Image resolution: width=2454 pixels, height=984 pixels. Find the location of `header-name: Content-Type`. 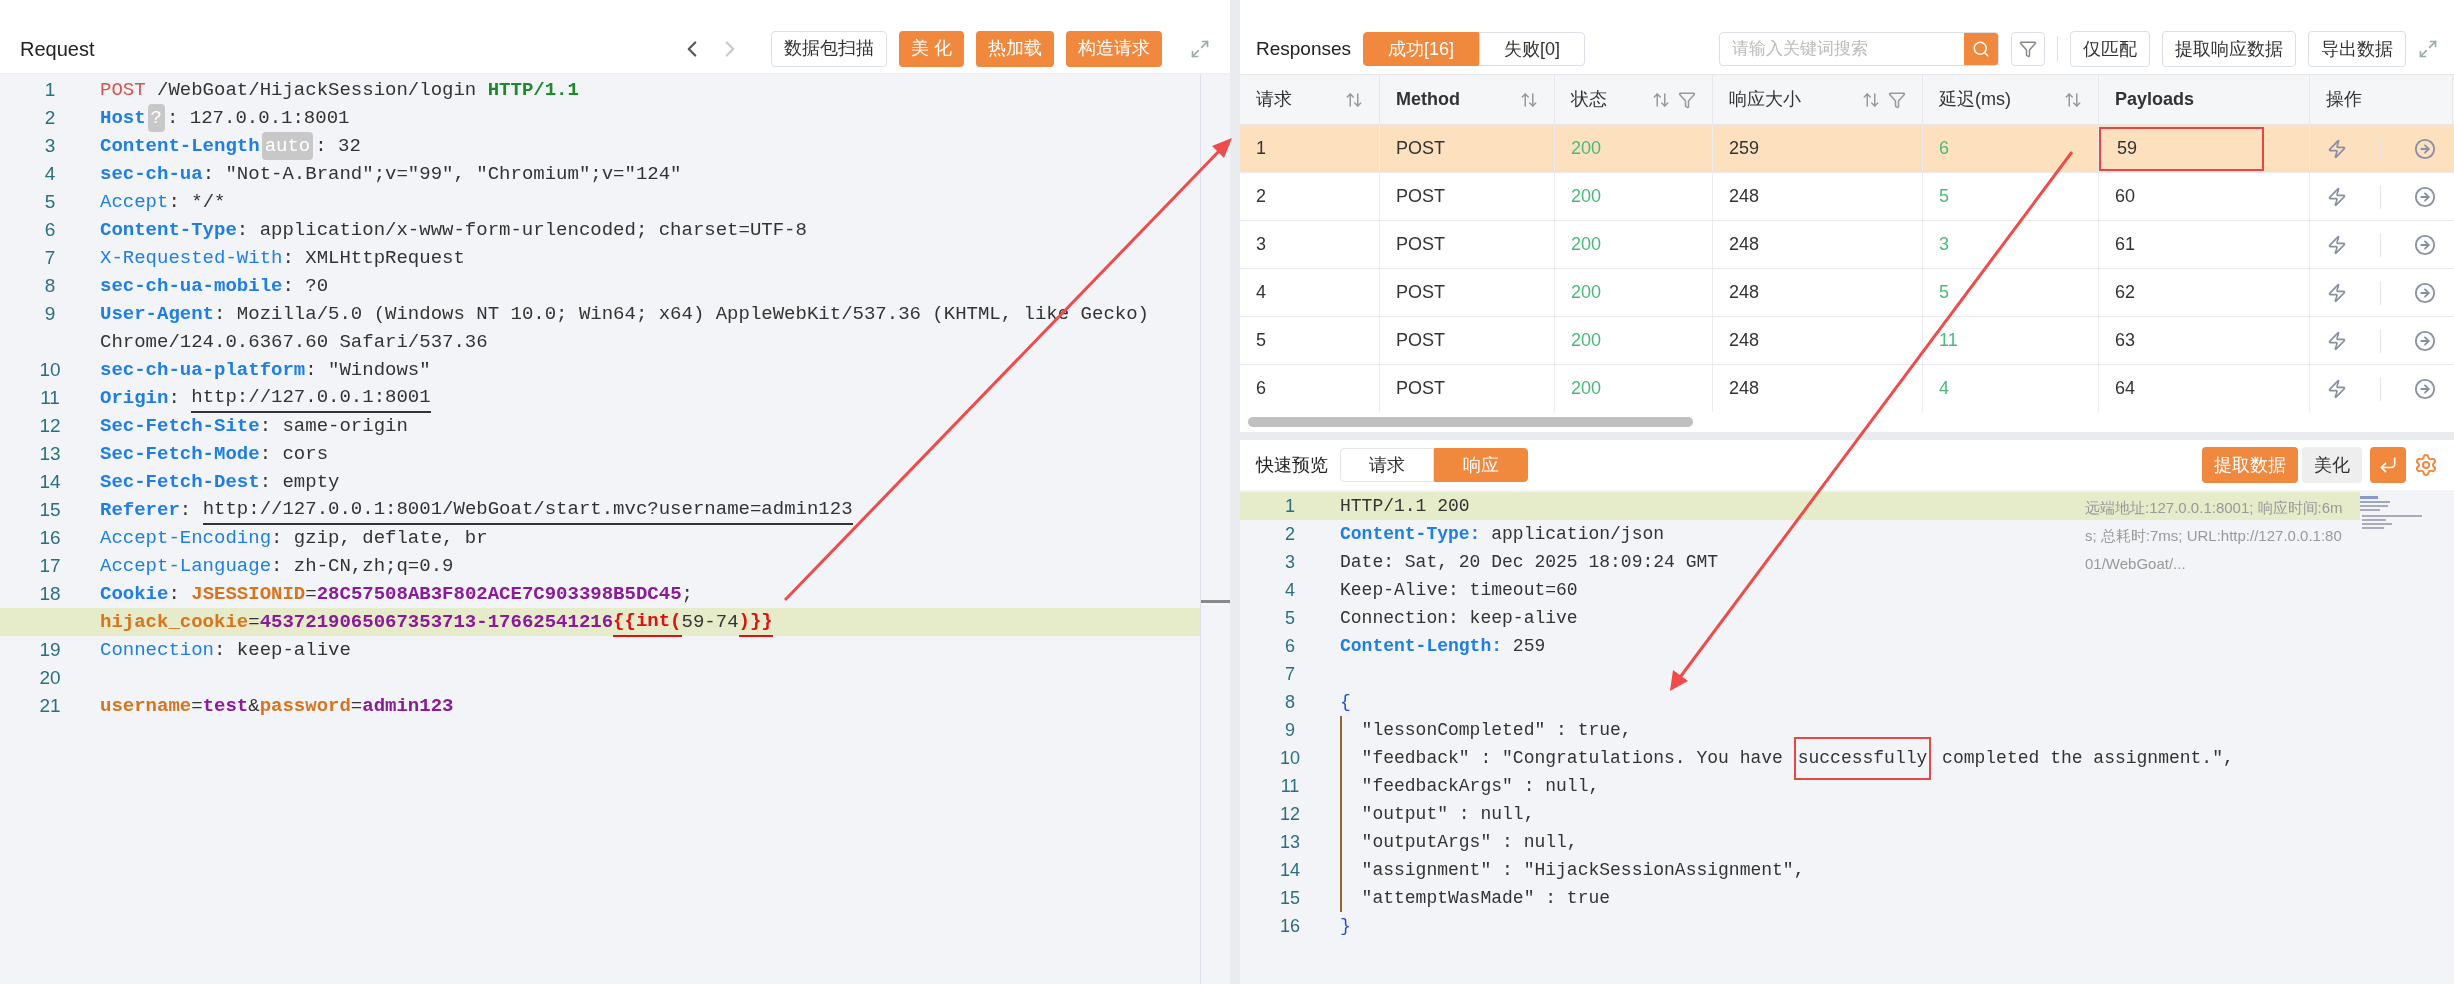

header-name: Content-Type is located at coordinates (168, 230).